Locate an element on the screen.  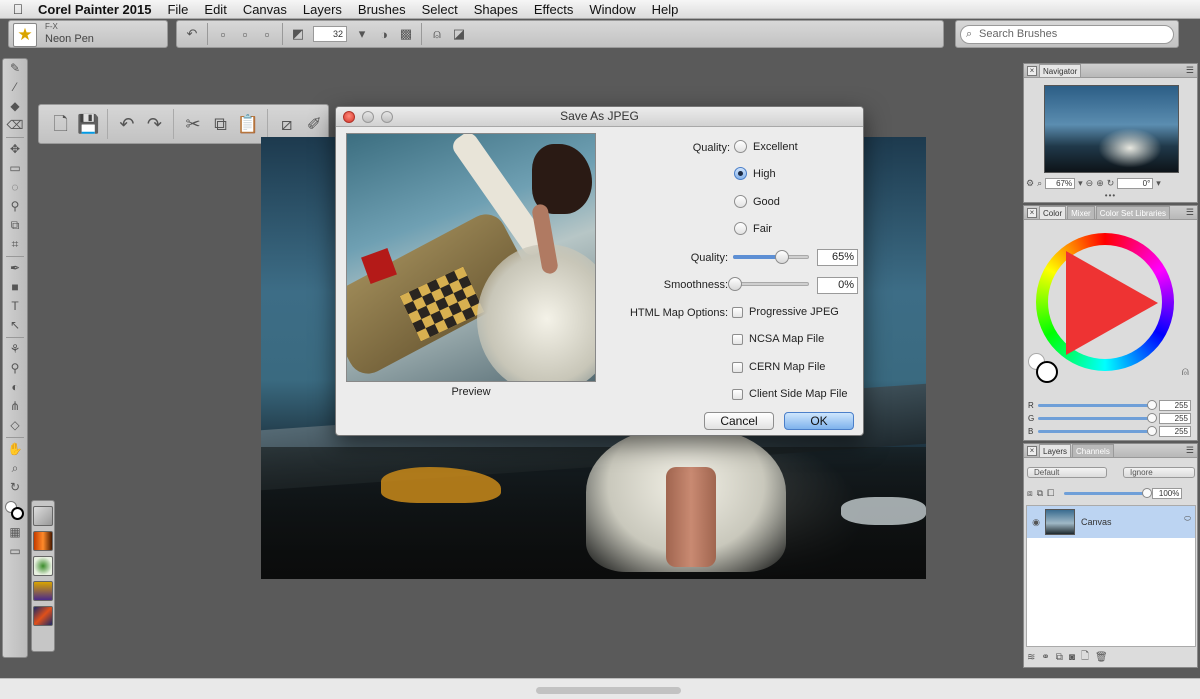
close-window-button is located at coordinates (349, 117).